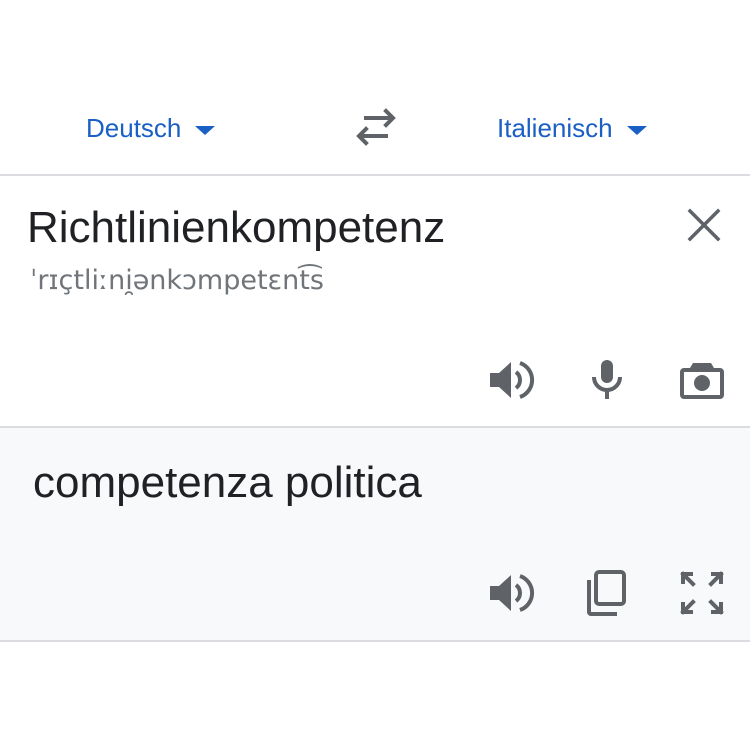 This screenshot has width=750, height=750. I want to click on copy-button, so click(607, 593).